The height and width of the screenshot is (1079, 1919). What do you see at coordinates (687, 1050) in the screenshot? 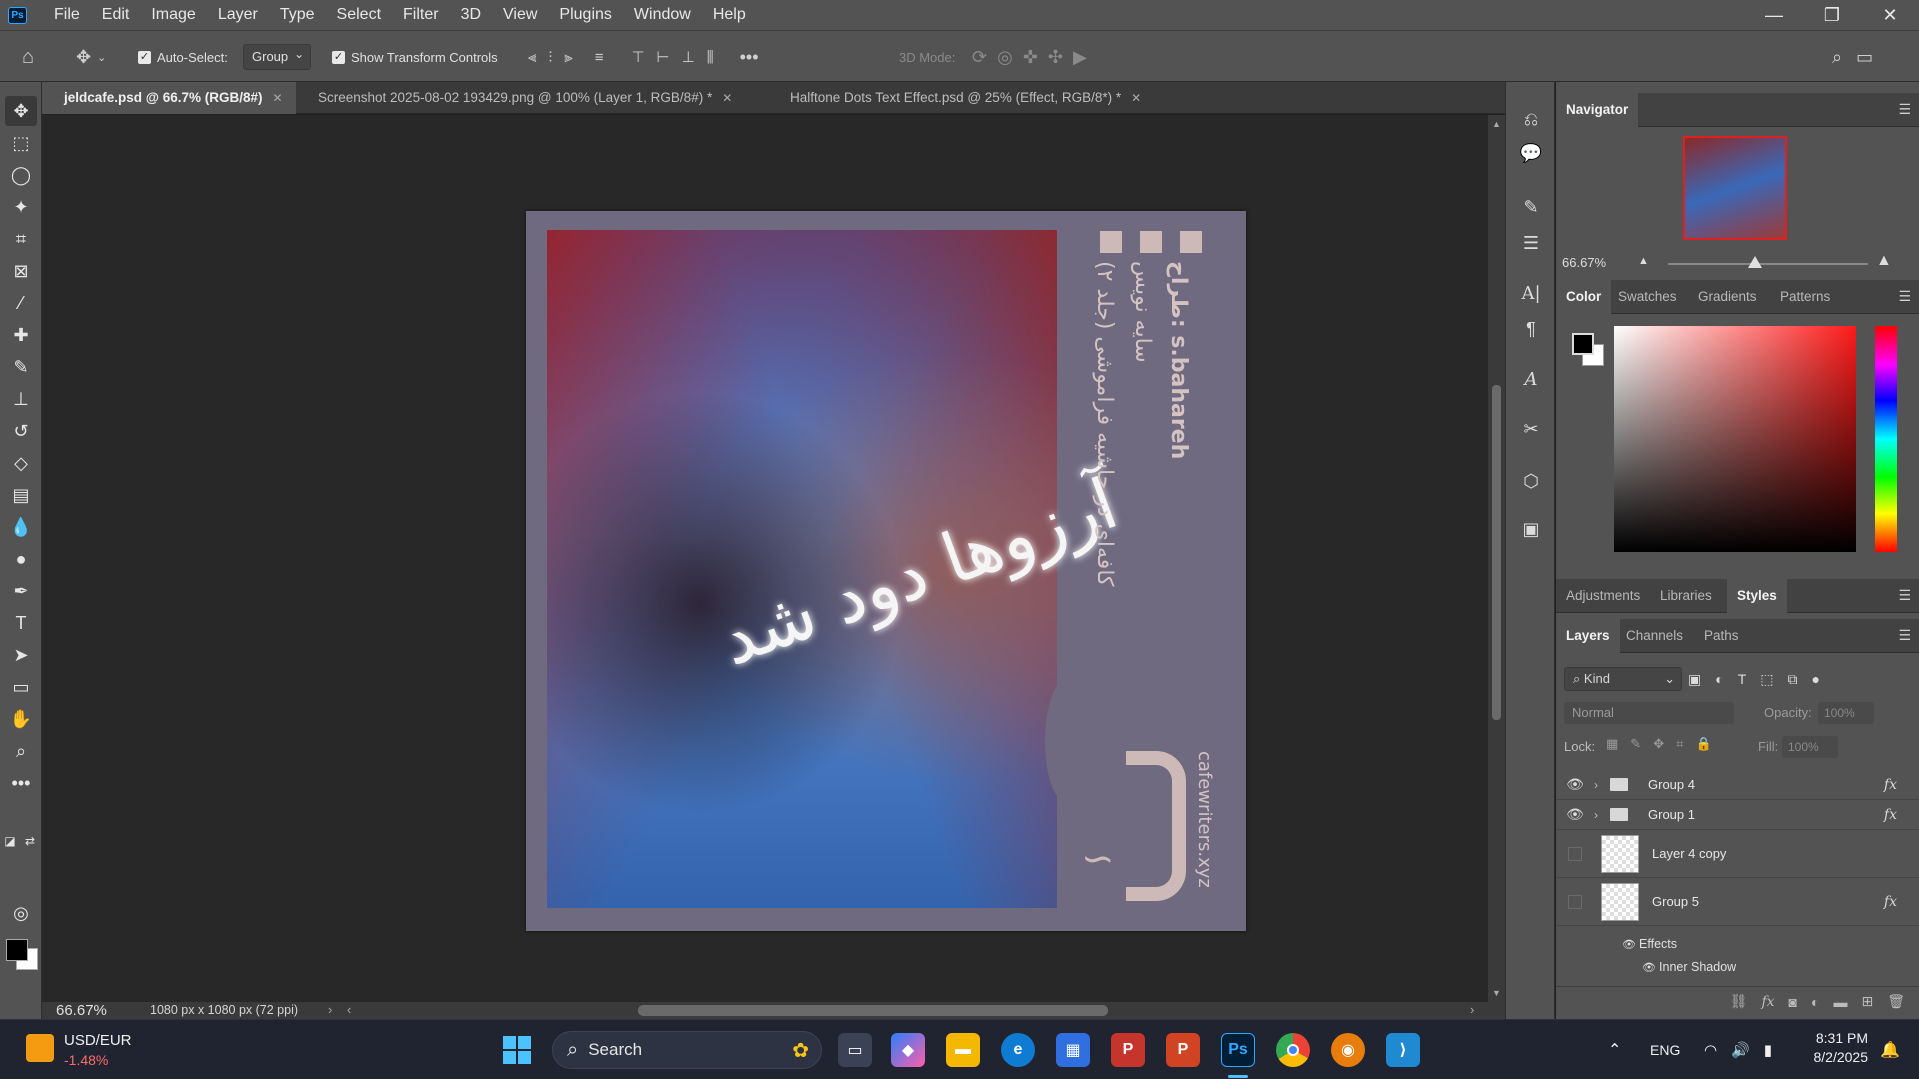
I see `taskbar-search: ⌕ Search ✿` at bounding box center [687, 1050].